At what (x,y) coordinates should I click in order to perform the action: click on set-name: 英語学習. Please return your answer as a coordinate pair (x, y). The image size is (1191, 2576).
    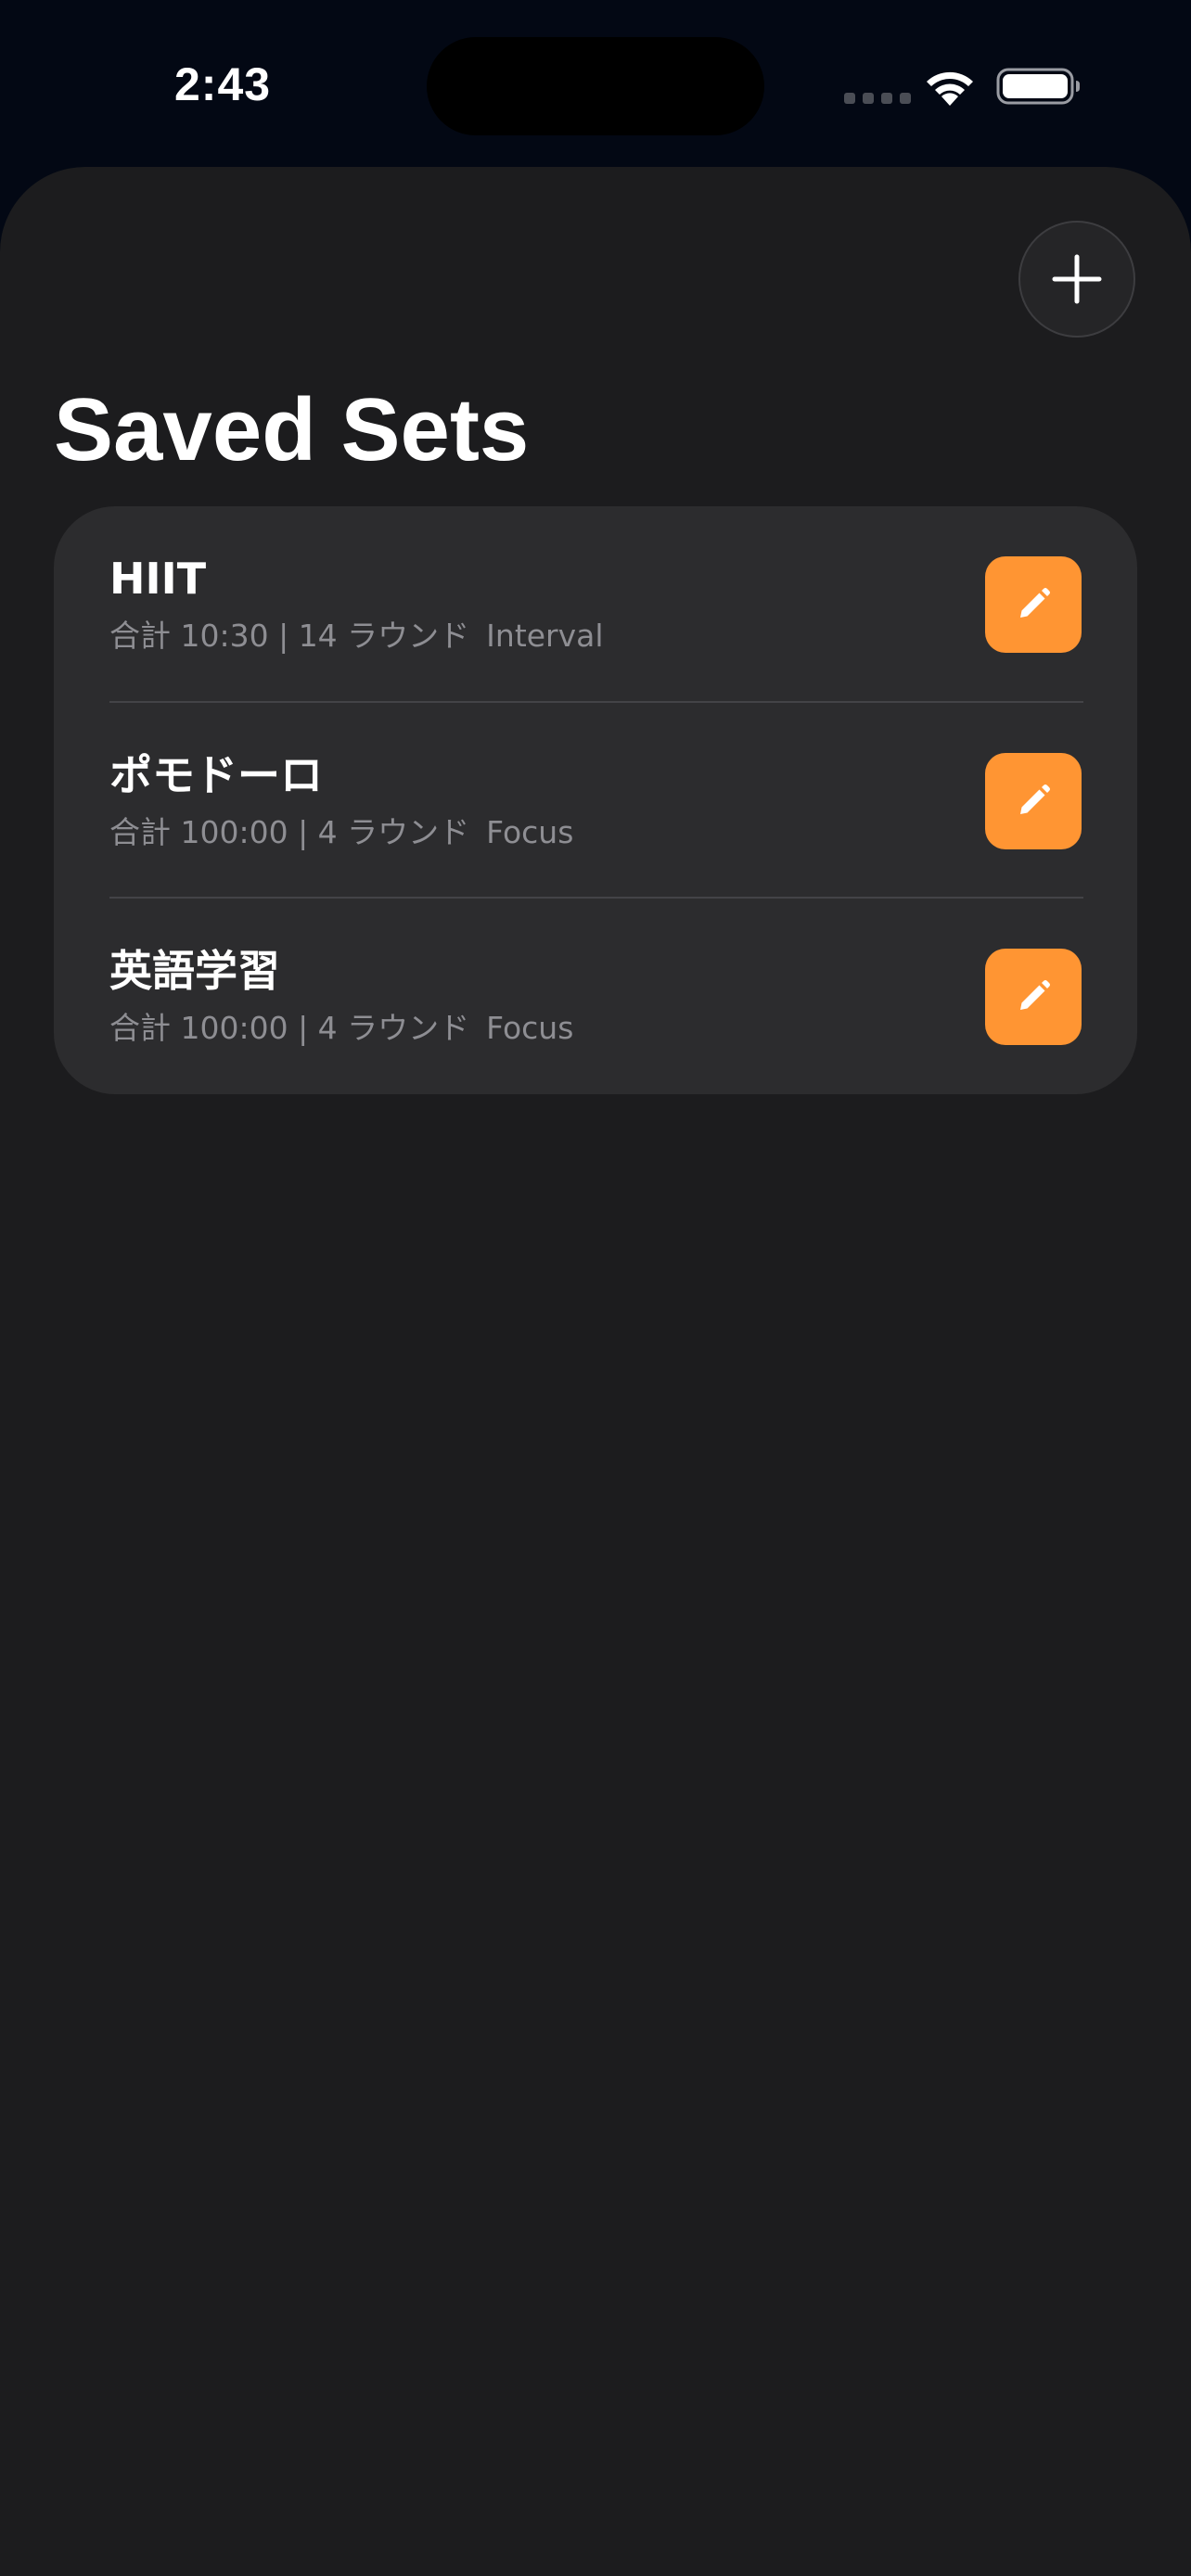
    Looking at the image, I should click on (194, 971).